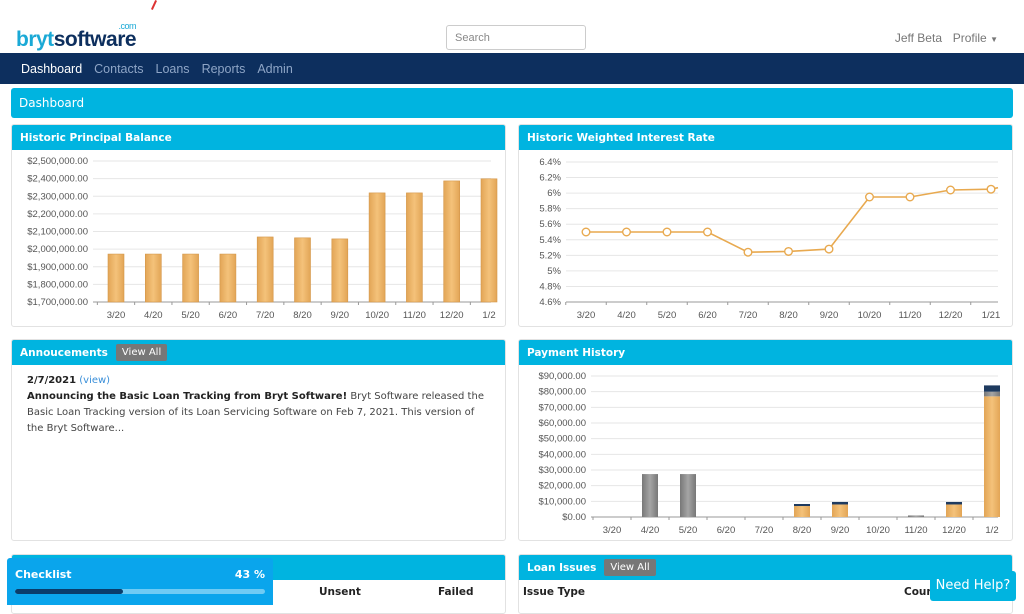  I want to click on y-tick-label: $60,000.00, so click(562, 423).